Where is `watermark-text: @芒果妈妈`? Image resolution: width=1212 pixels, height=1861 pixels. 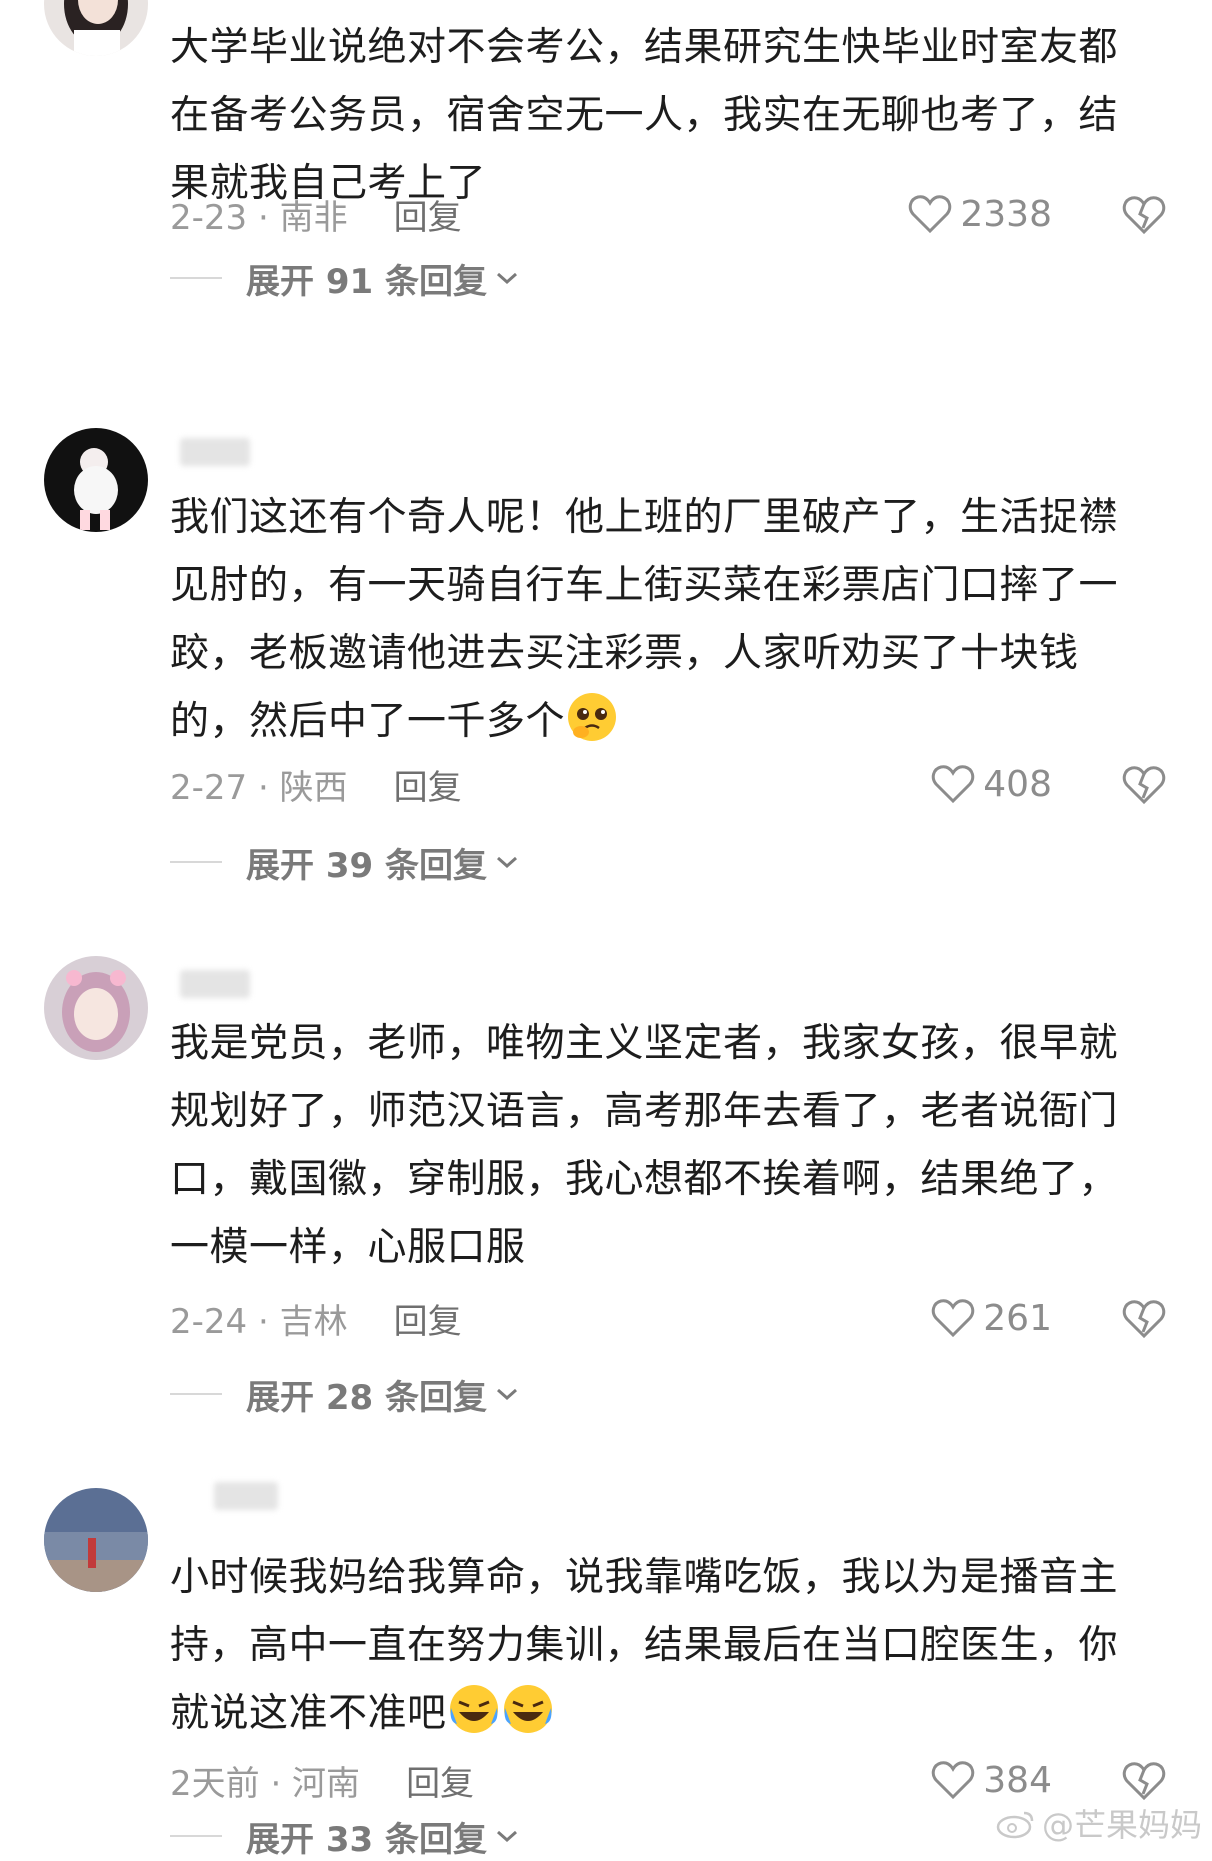 watermark-text: @芒果妈妈 is located at coordinates (1121, 1825).